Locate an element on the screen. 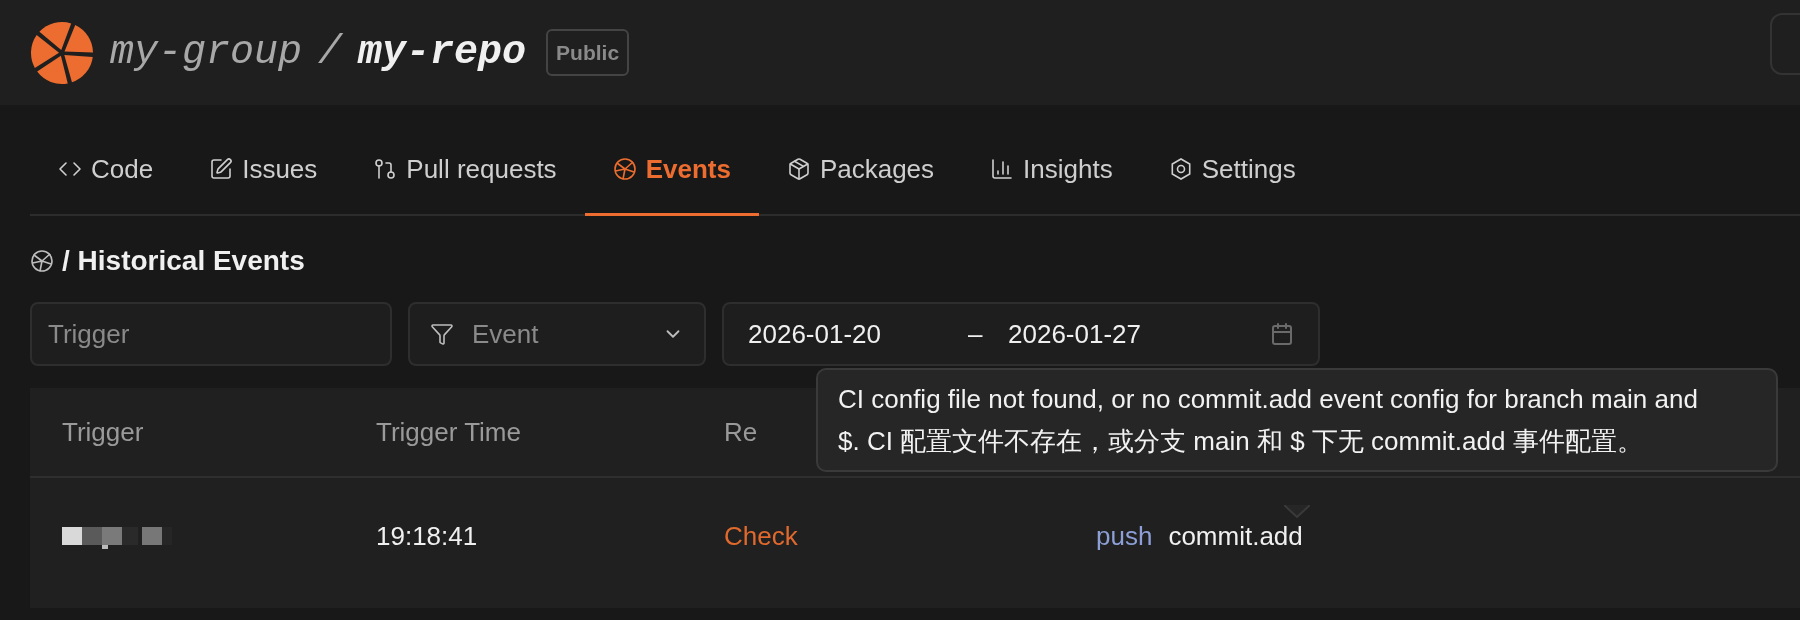 The height and width of the screenshot is (620, 1800). group-name: my-group is located at coordinates (206, 52).